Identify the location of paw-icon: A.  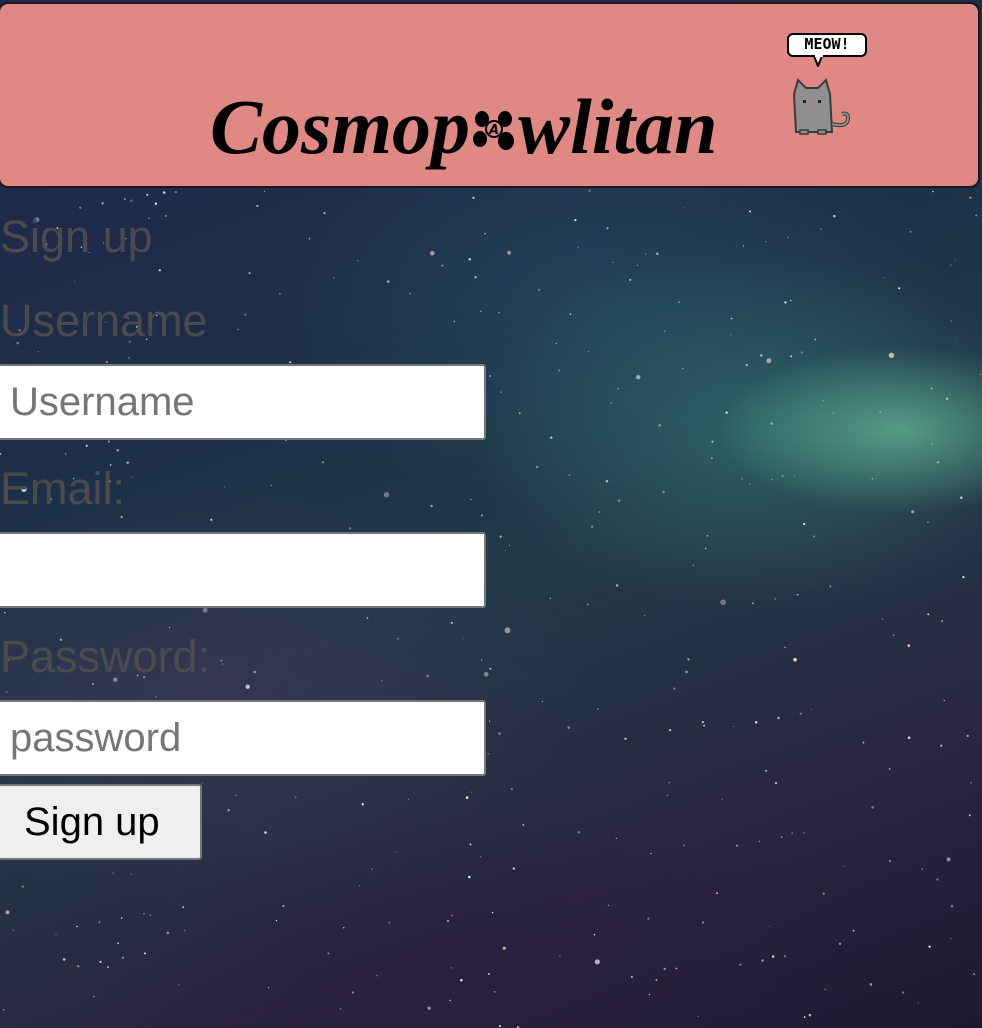
(494, 130).